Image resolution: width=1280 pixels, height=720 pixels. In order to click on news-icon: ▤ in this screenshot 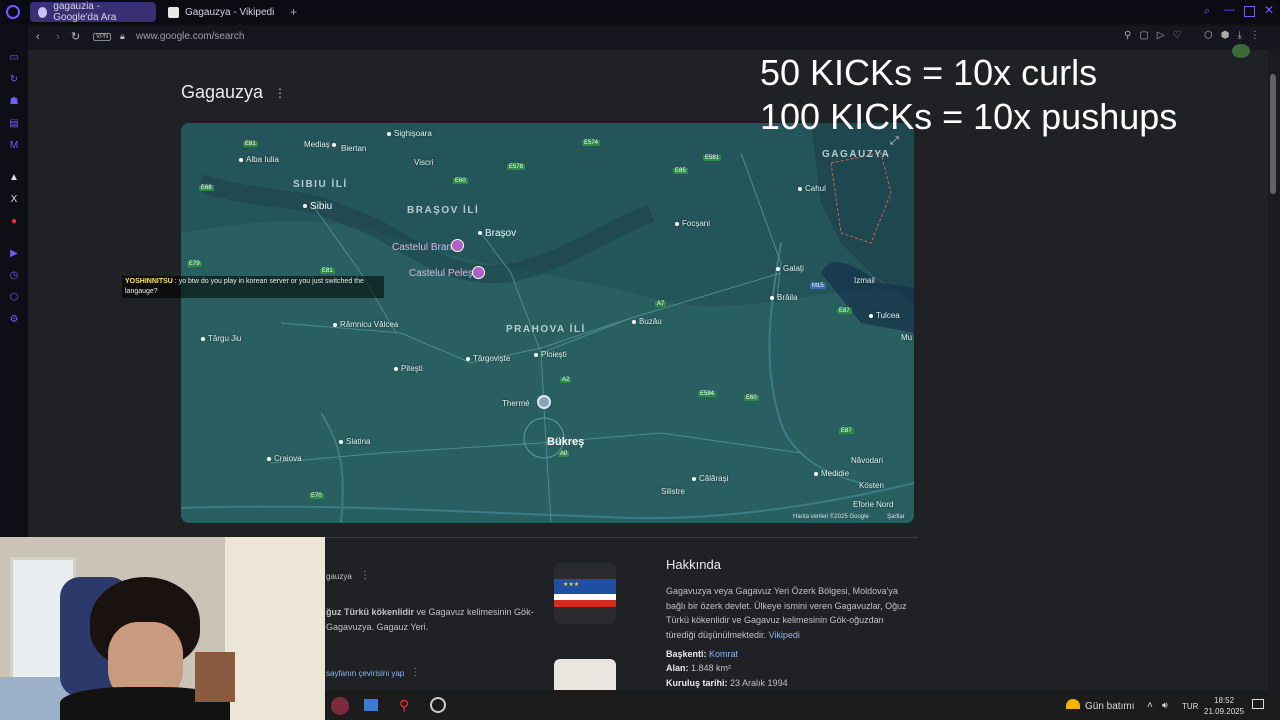, I will do `click(14, 124)`.